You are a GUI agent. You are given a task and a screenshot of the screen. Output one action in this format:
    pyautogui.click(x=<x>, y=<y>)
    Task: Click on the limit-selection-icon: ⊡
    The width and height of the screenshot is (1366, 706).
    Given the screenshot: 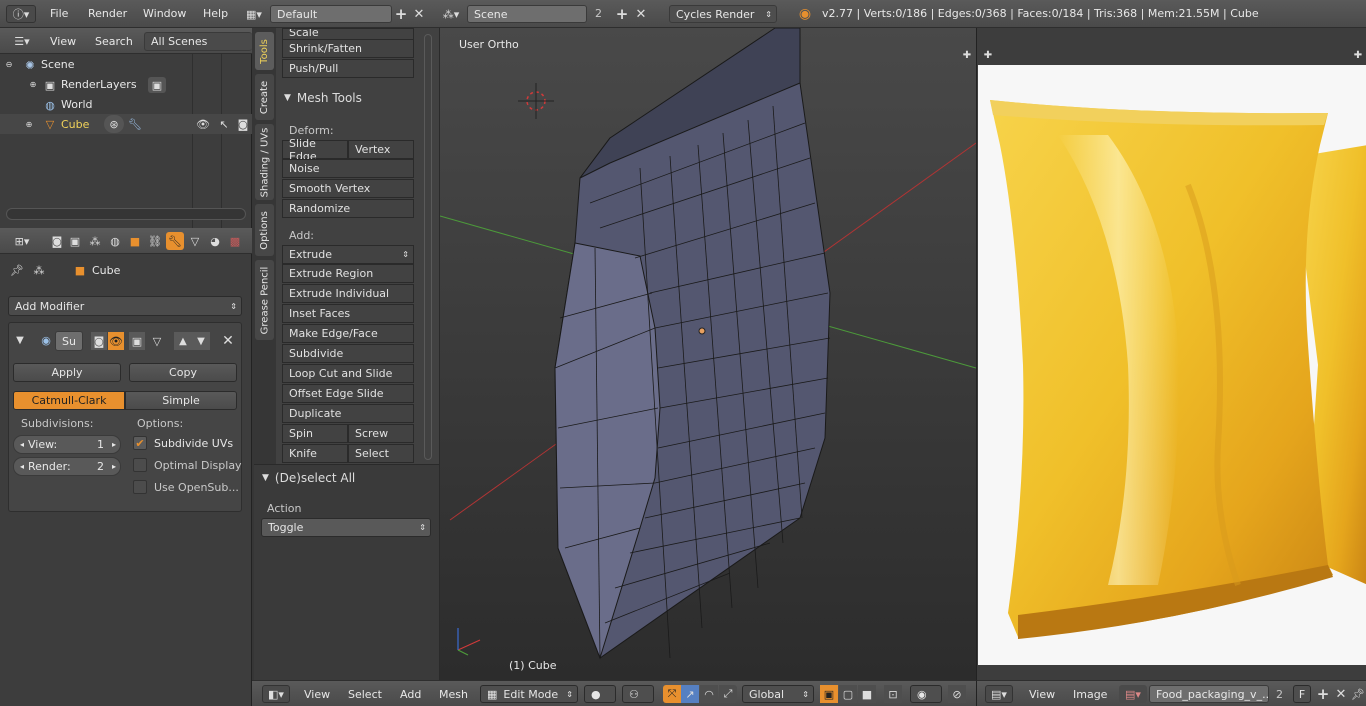 What is the action you would take?
    pyautogui.click(x=893, y=694)
    